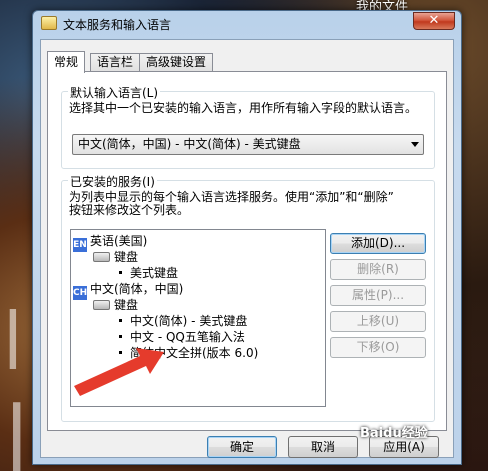  I want to click on red-arrow-icon, so click(119, 372).